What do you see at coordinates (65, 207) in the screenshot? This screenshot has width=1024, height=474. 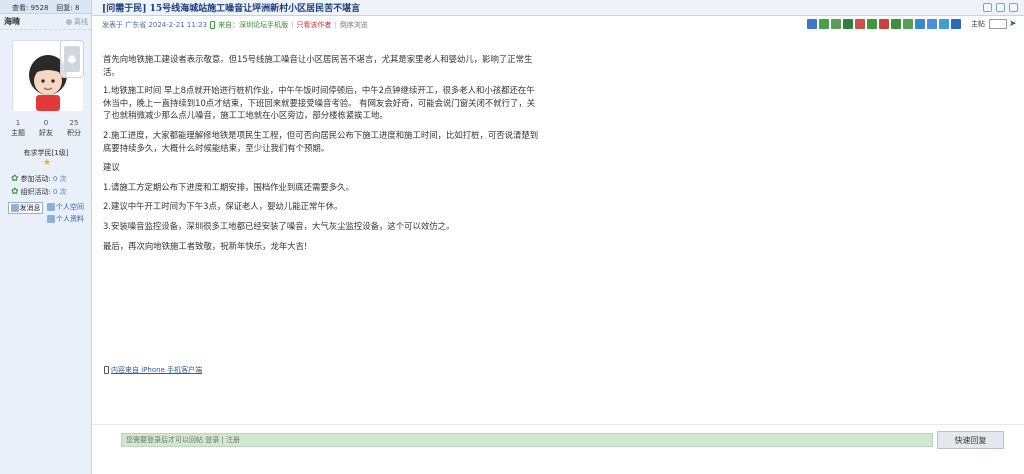 I see `personal-space-link: 个人空间` at bounding box center [65, 207].